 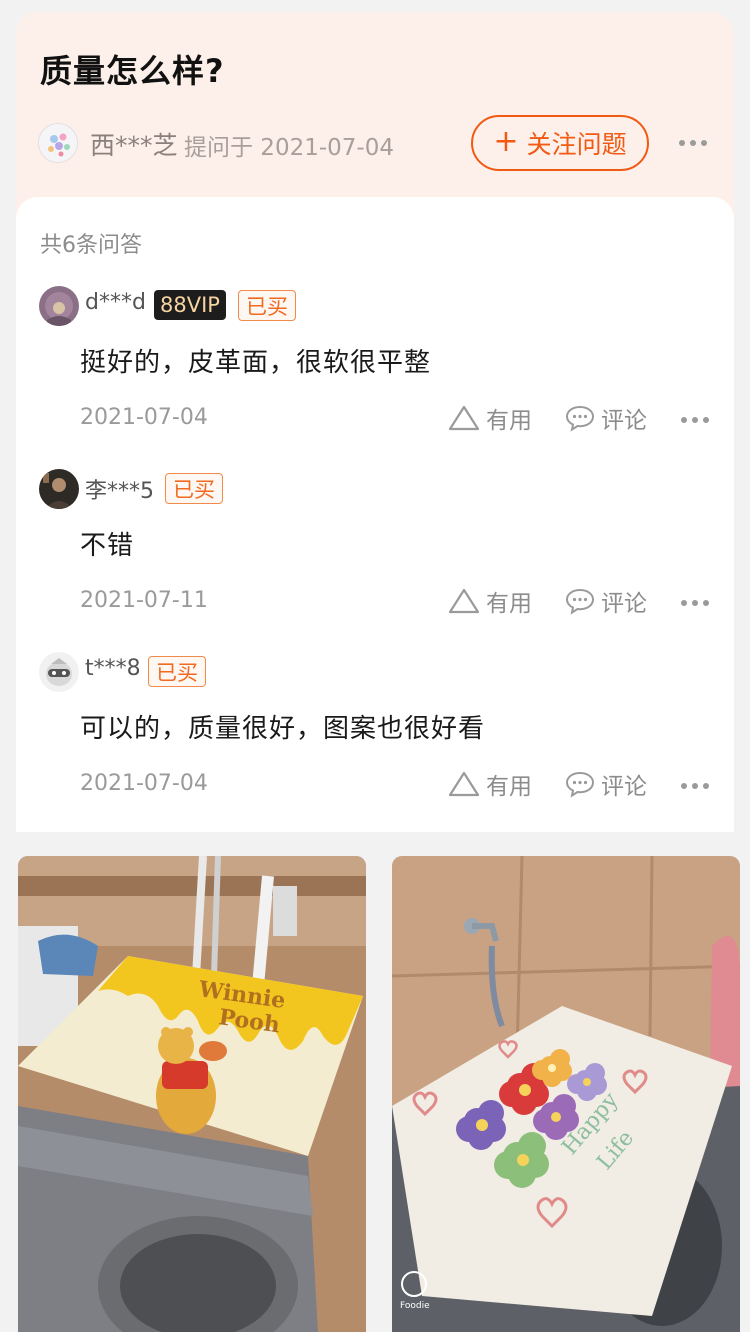 What do you see at coordinates (134, 144) in the screenshot?
I see `asker-name: 西***芝` at bounding box center [134, 144].